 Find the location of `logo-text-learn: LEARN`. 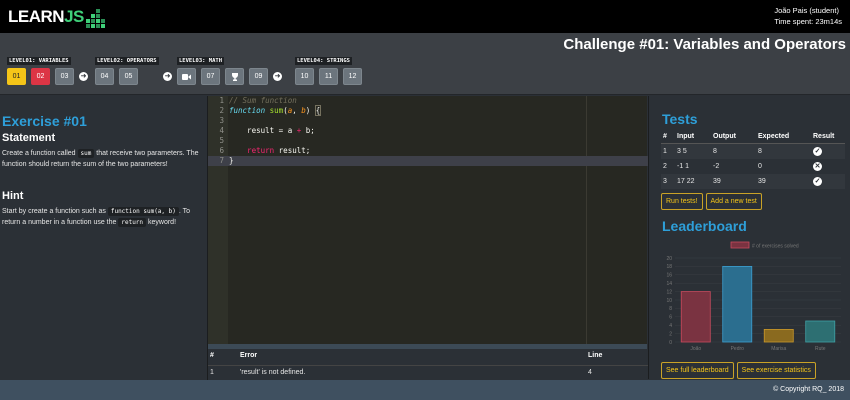

logo-text-learn: LEARN is located at coordinates (36, 16).